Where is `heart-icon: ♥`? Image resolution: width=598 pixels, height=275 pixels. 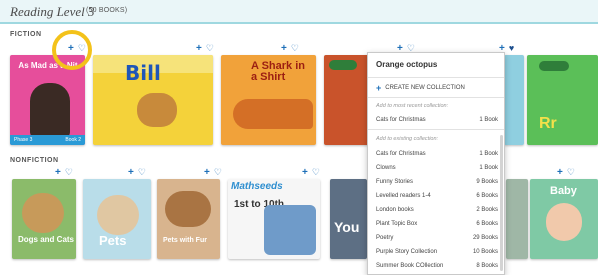 heart-icon: ♥ is located at coordinates (511, 48).